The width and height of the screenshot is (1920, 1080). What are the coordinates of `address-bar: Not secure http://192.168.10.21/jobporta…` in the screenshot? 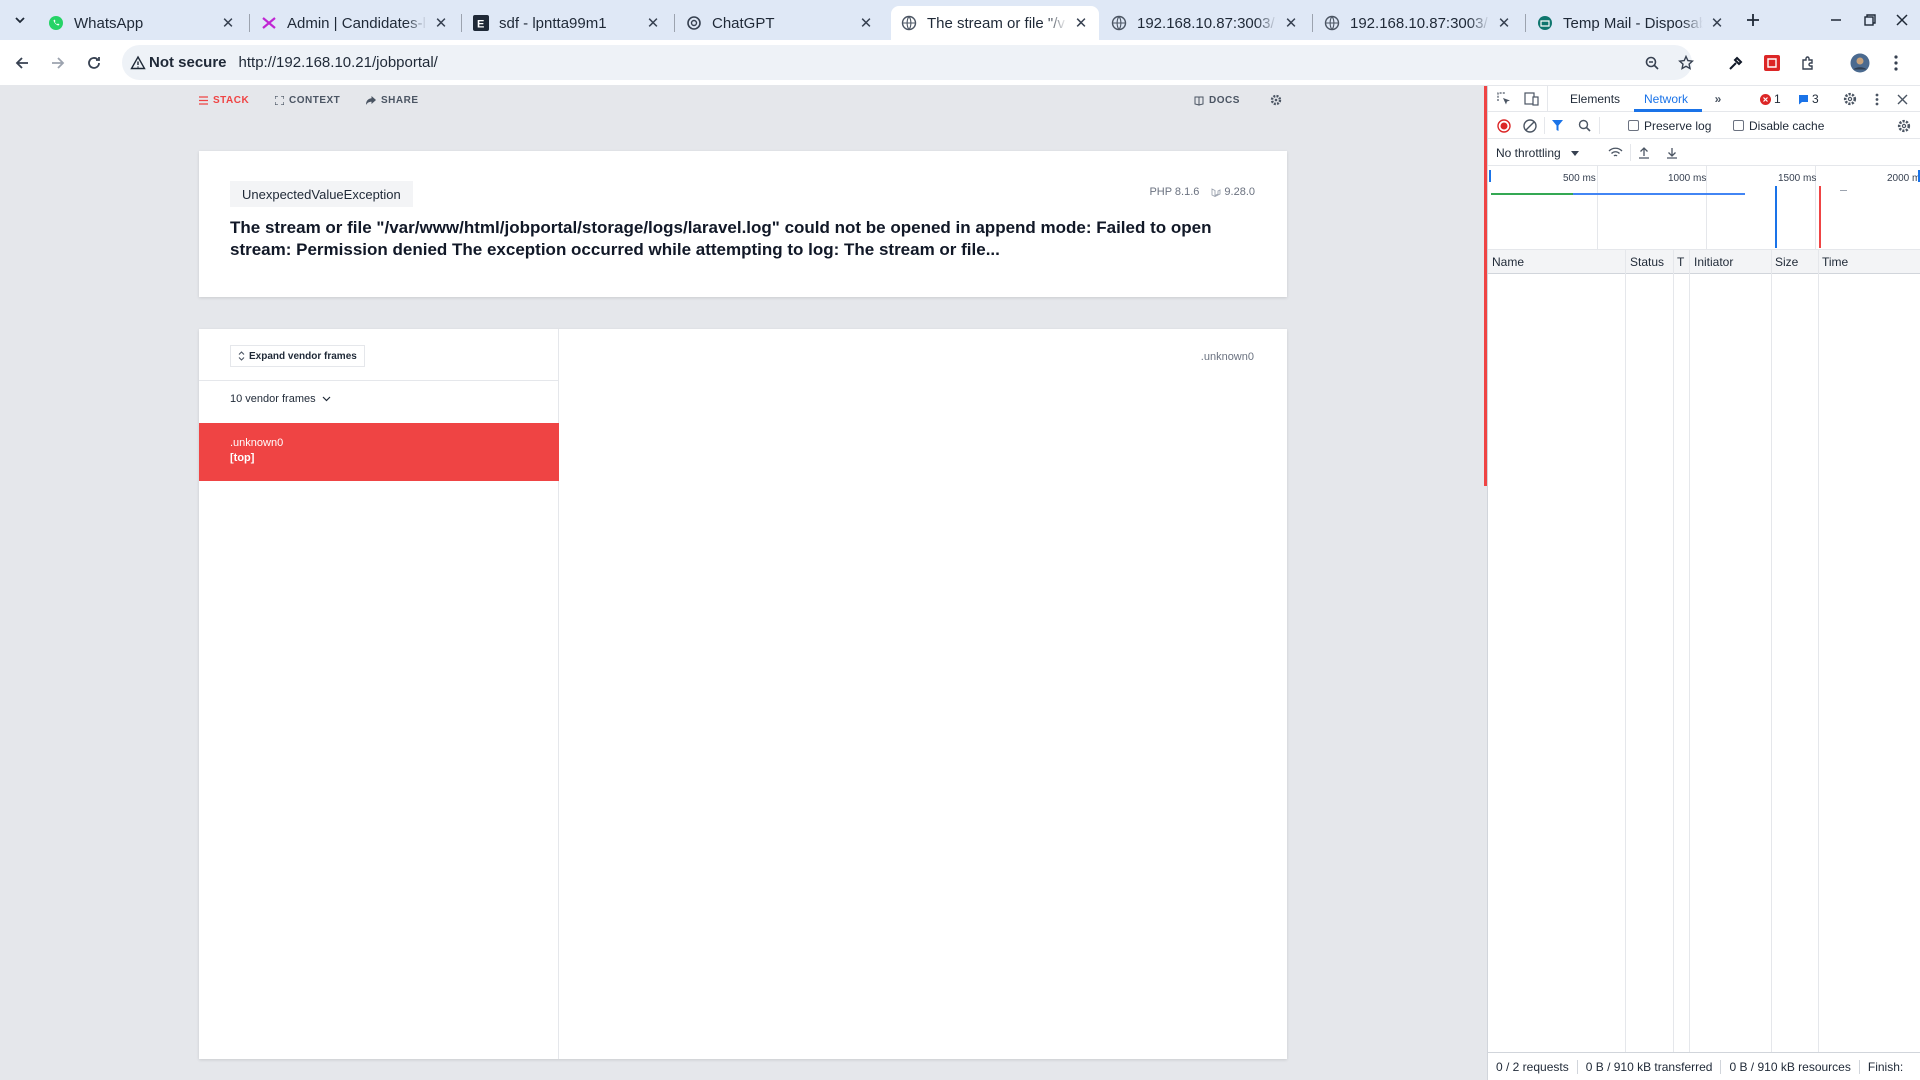 It's located at (907, 62).